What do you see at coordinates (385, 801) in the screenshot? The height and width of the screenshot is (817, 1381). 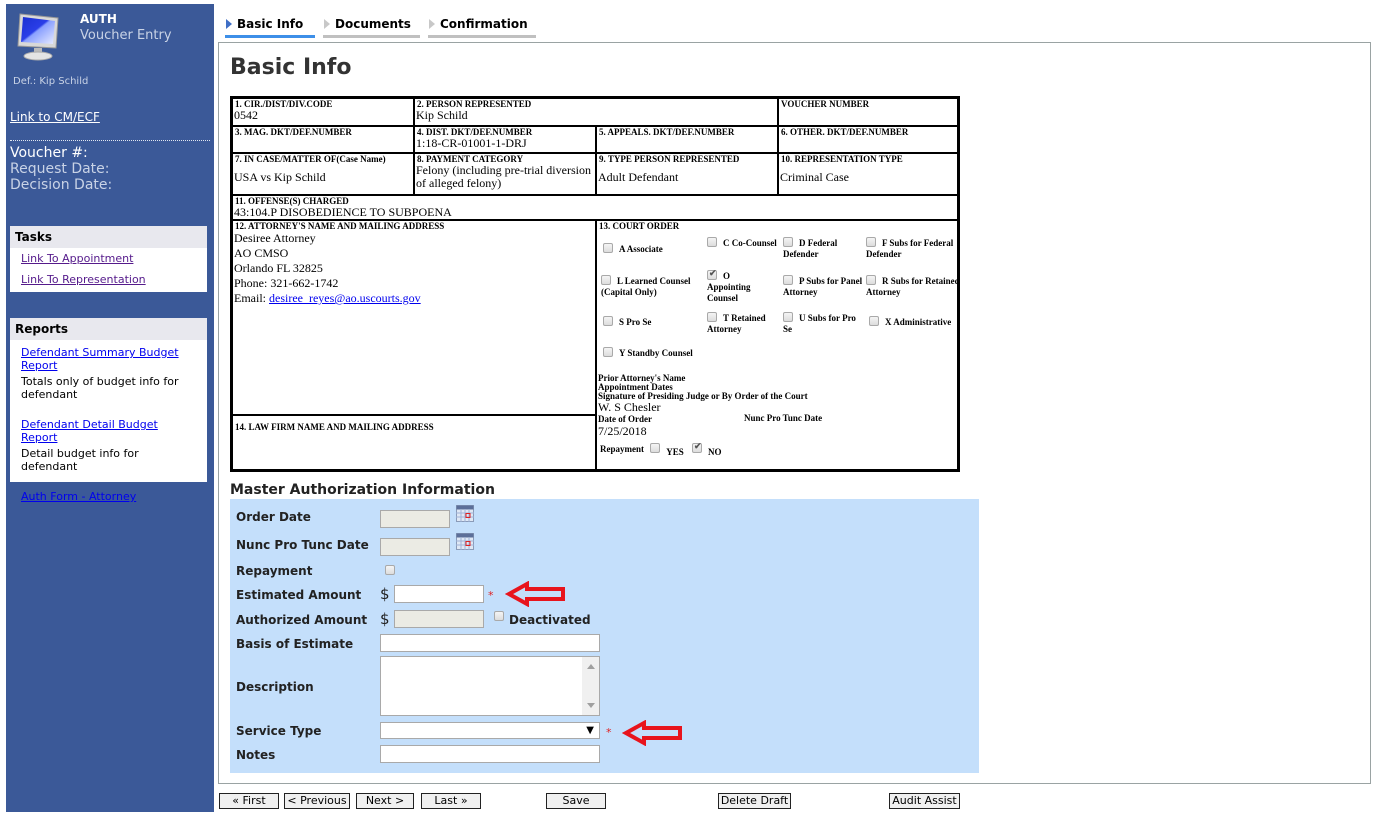 I see `next-button: Next >` at bounding box center [385, 801].